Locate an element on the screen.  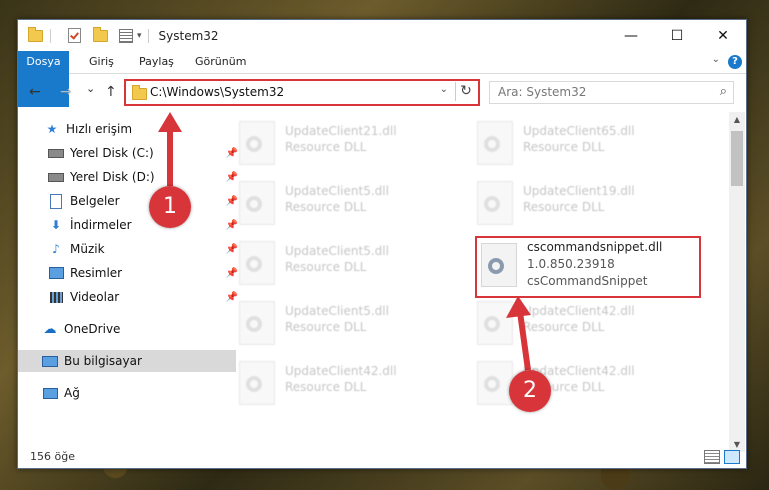
file-name: UpdateClient19.dll is located at coordinates (579, 191).